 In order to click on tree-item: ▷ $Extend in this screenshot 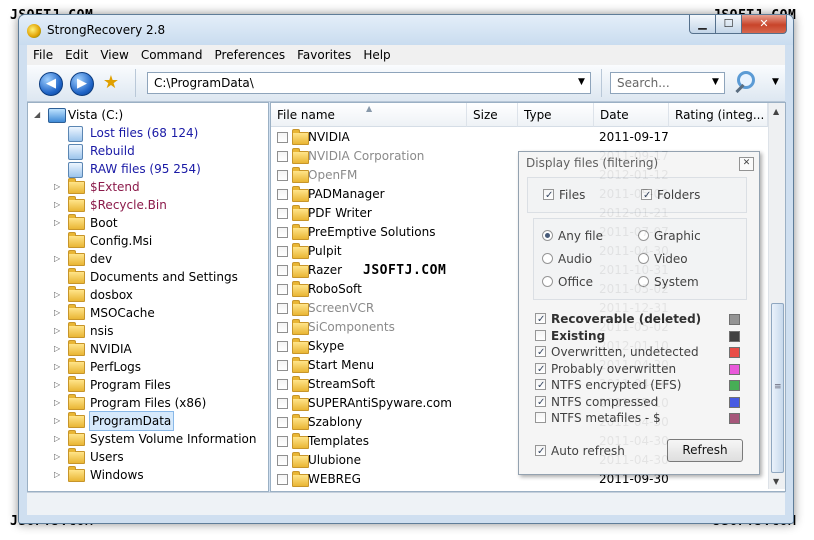, I will do `click(147, 187)`.